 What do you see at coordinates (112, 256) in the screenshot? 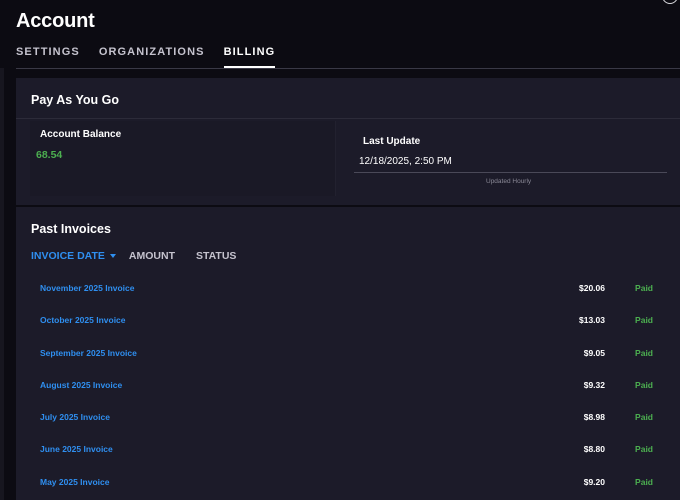
I see `caret-down-icon` at bounding box center [112, 256].